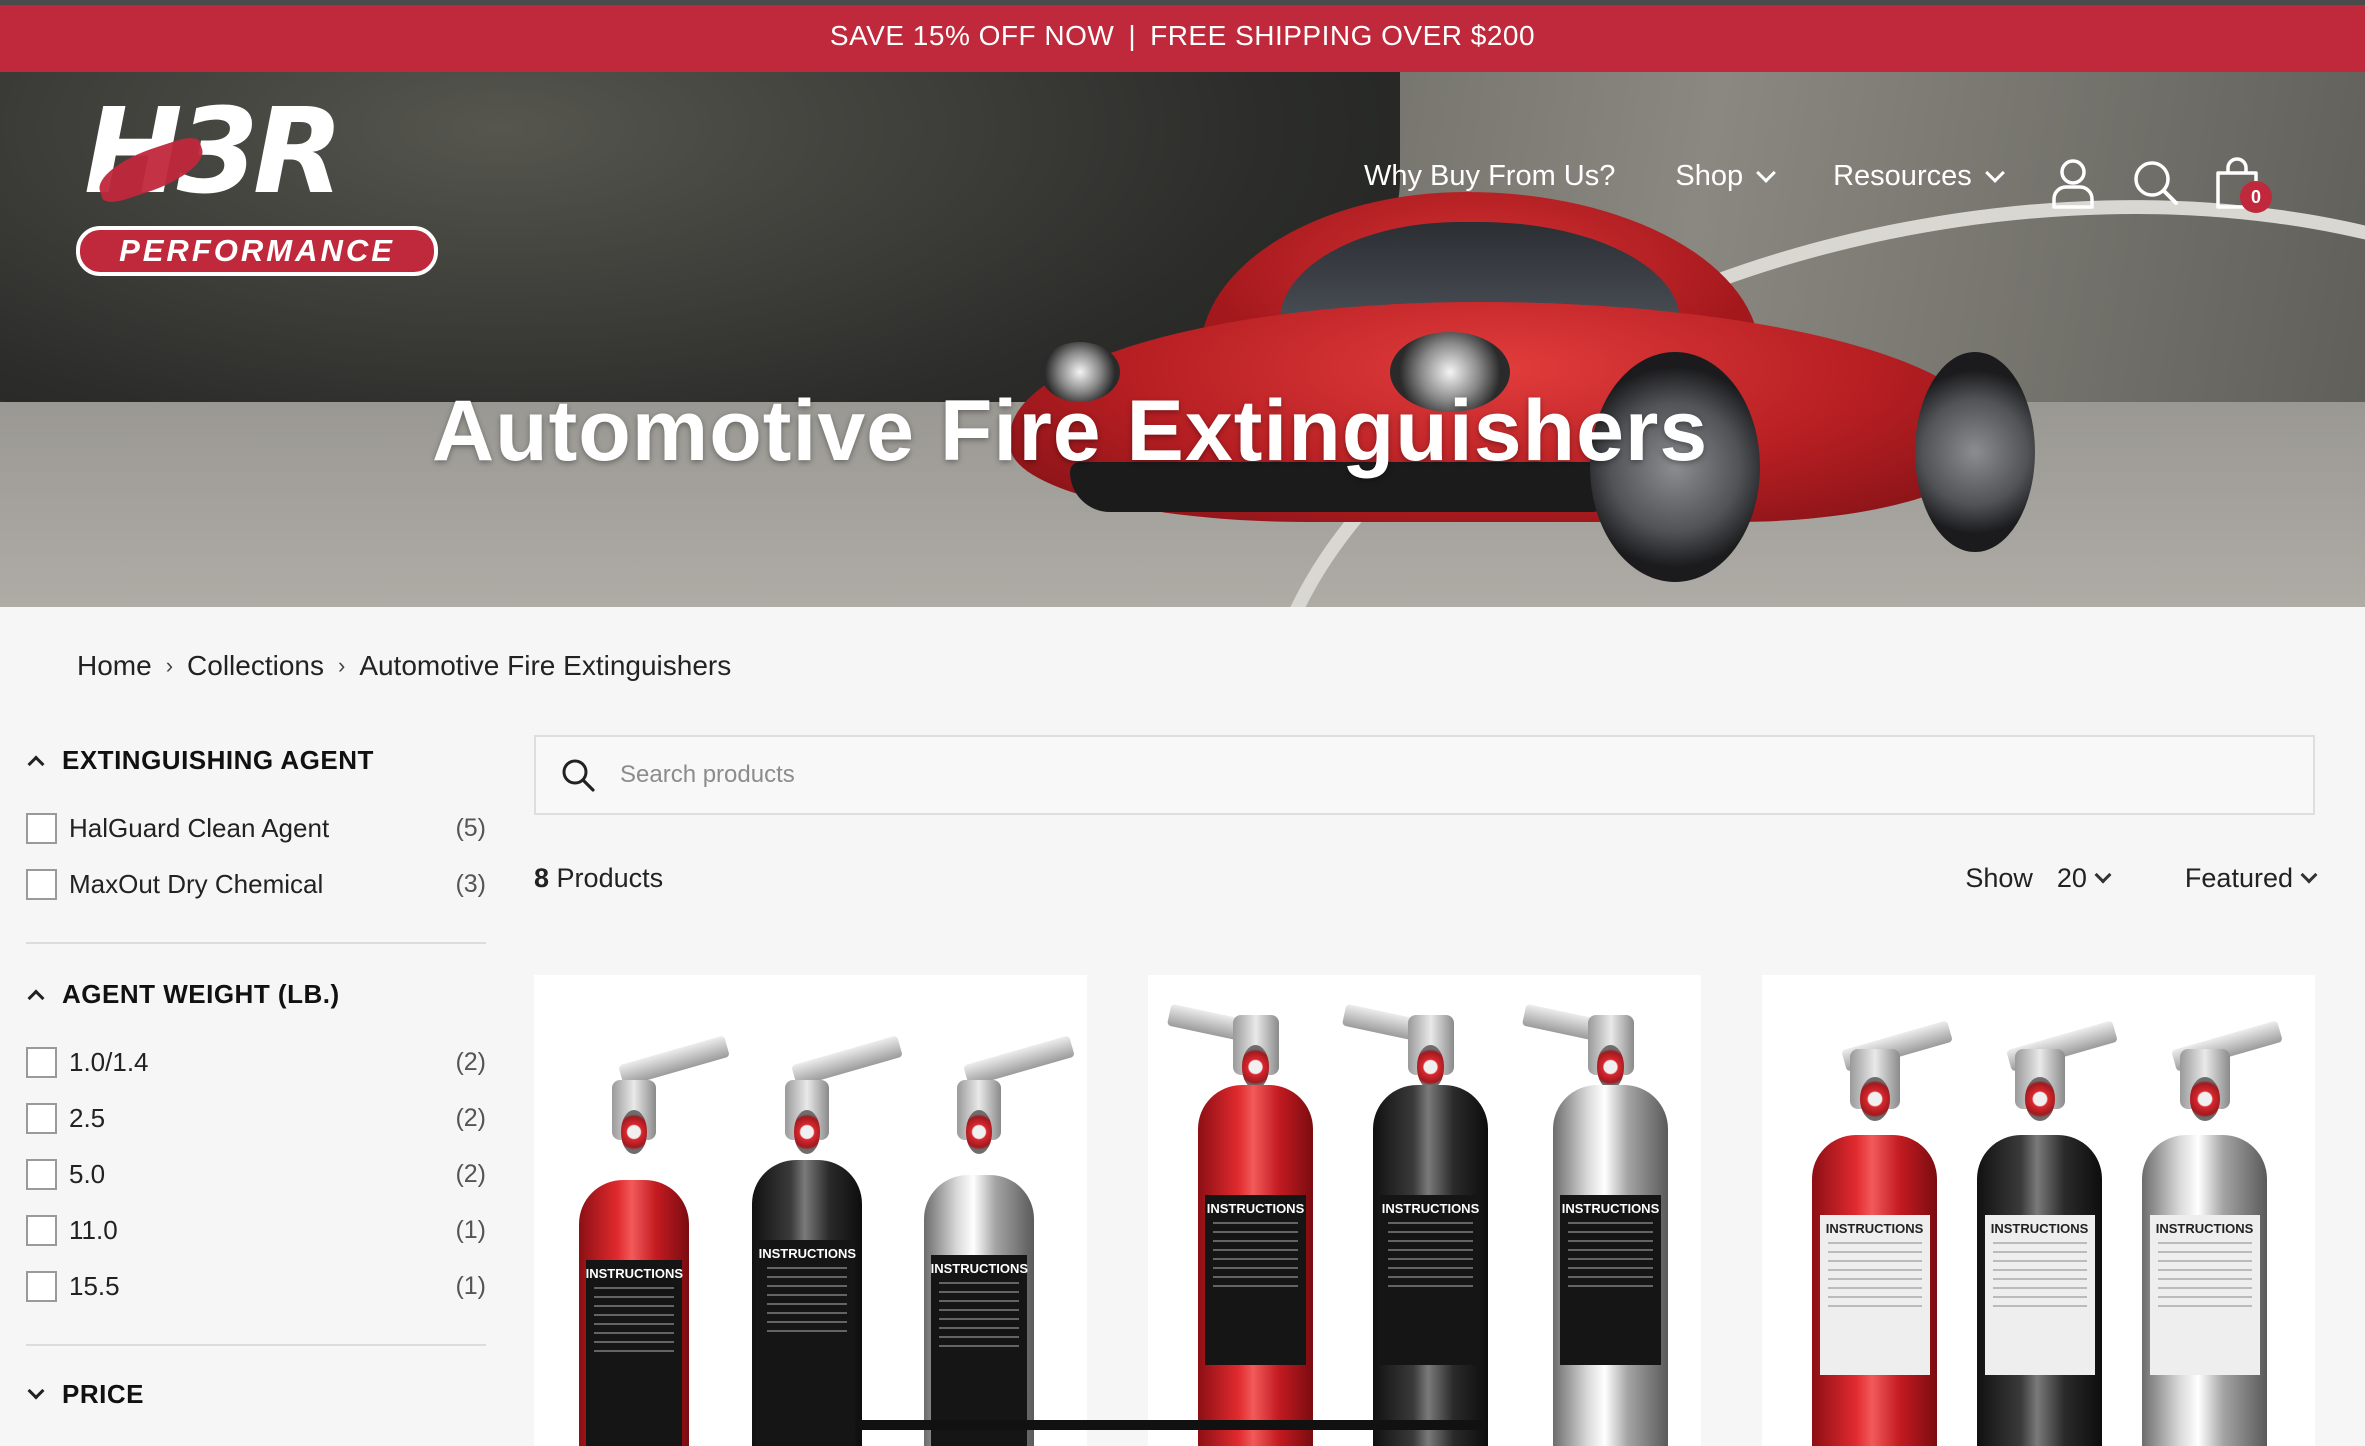 The image size is (2365, 1446). Describe the element at coordinates (2071, 877) in the screenshot. I see `per-page-value: 20` at that location.